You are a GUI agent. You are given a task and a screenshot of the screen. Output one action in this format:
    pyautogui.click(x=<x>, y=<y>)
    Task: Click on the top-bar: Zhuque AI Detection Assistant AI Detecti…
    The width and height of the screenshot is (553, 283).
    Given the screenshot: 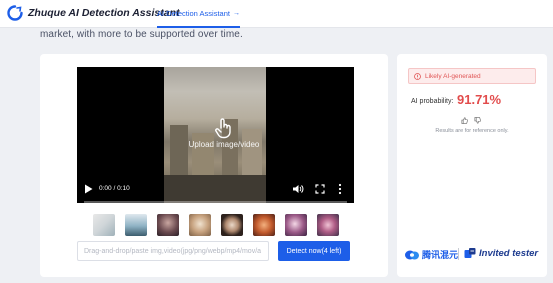 What is the action you would take?
    pyautogui.click(x=276, y=14)
    